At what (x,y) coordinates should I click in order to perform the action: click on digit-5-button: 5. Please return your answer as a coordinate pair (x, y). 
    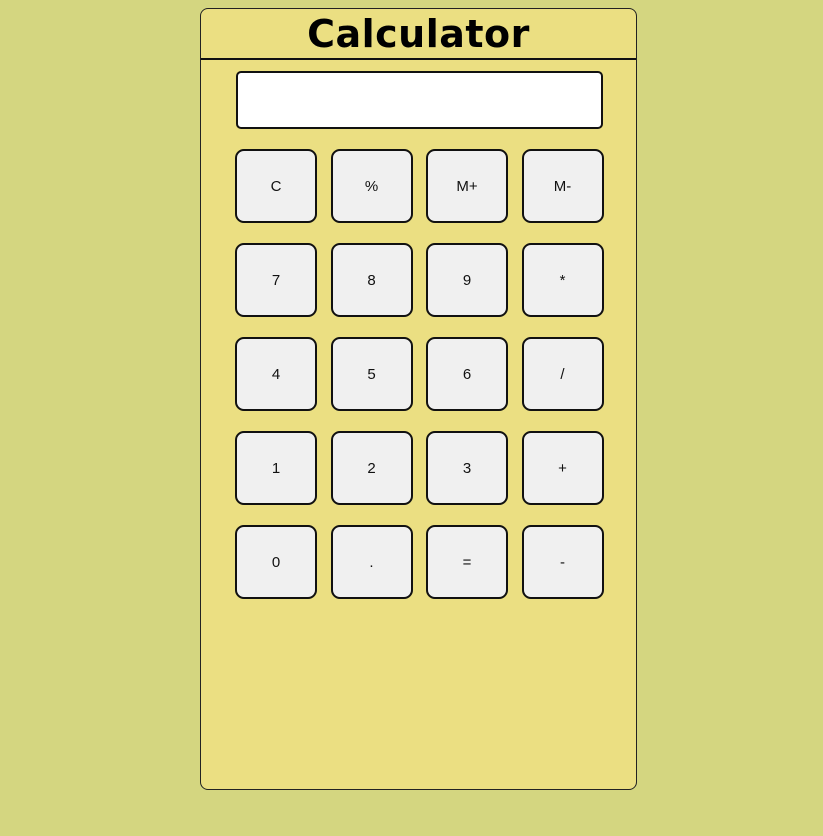
    Looking at the image, I should click on (371, 374).